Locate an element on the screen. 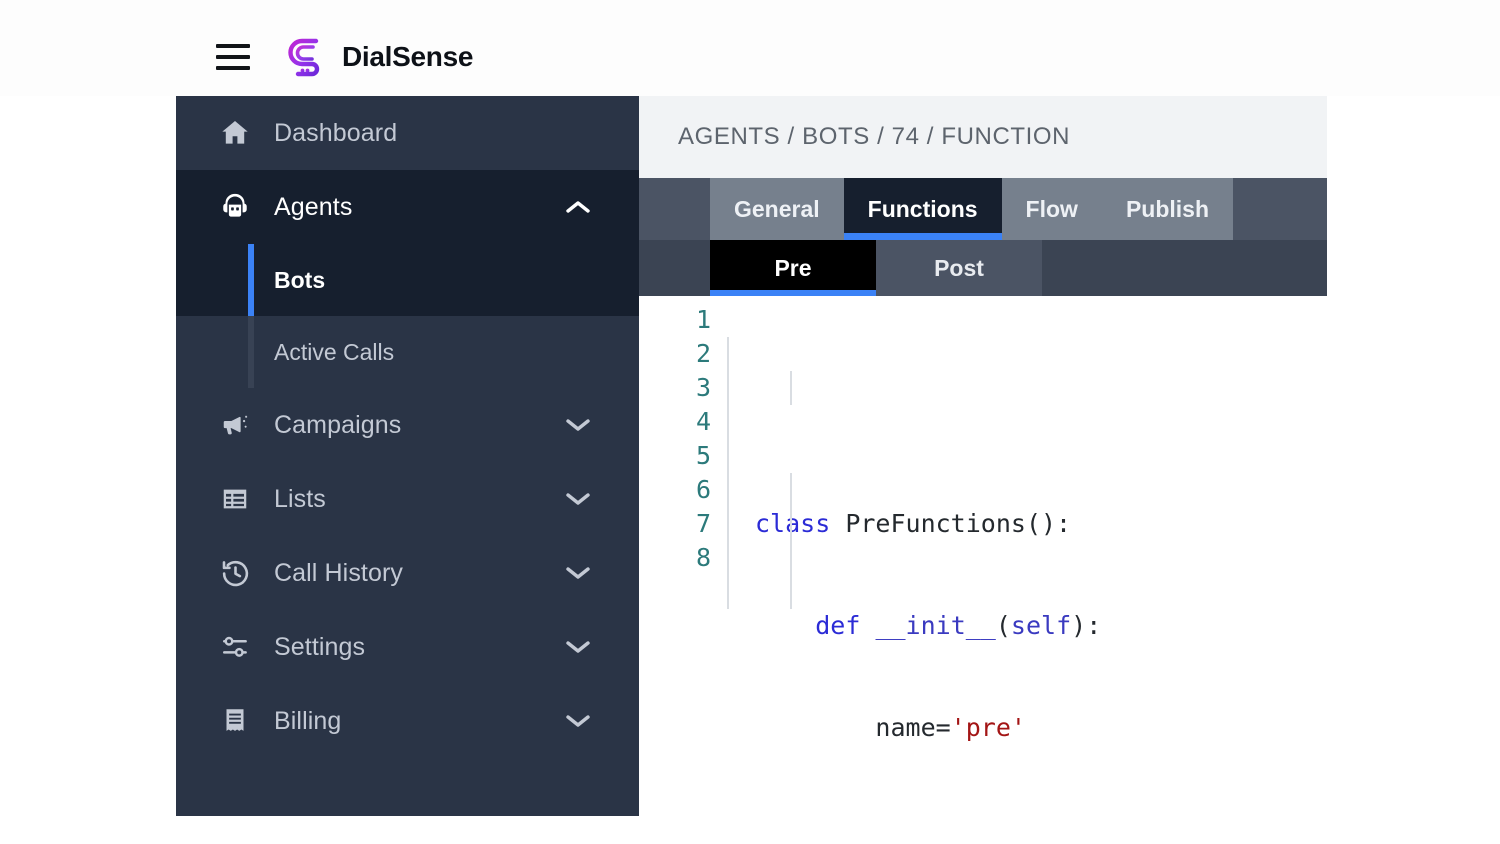 The image size is (1500, 844). line-number-gutter: 1 2 3 4 5 6 7 8 is located at coordinates (683, 559).